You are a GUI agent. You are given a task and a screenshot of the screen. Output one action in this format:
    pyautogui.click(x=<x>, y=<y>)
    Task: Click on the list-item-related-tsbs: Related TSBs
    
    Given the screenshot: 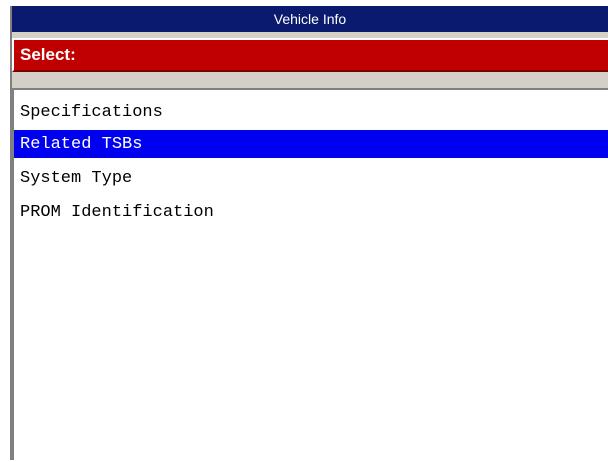 What is the action you would take?
    pyautogui.click(x=311, y=144)
    